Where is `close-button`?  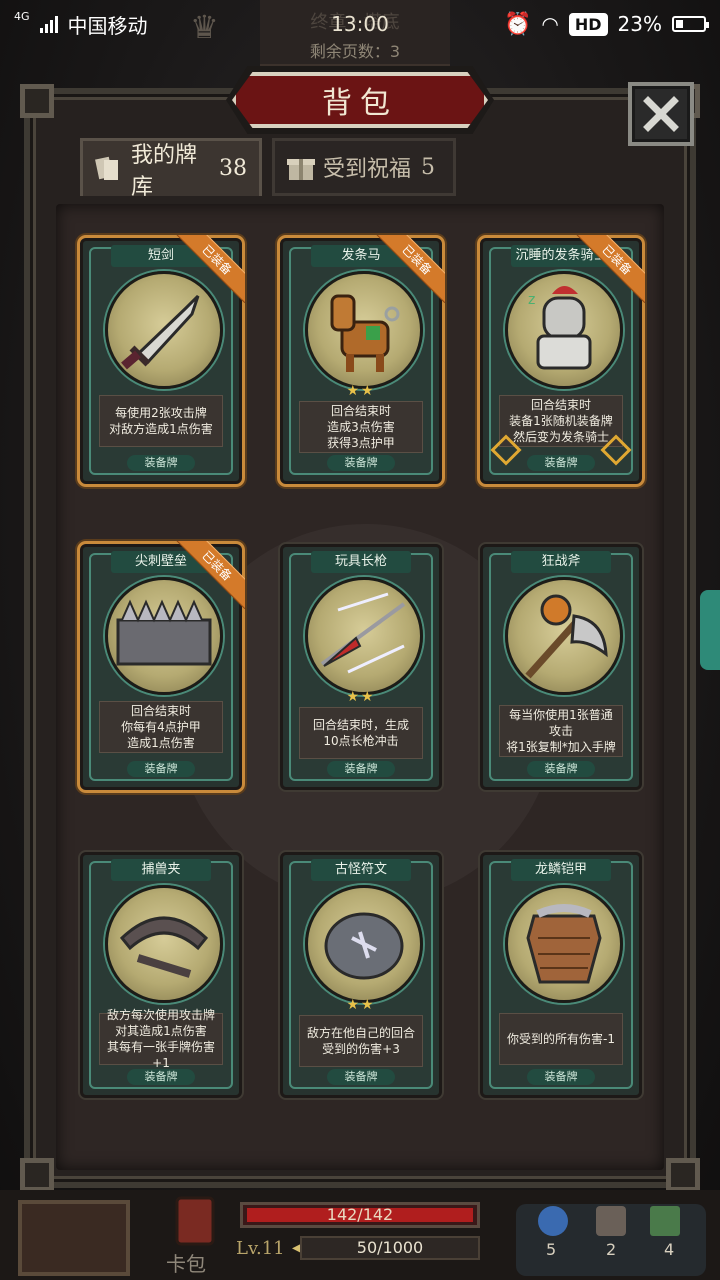
close-button is located at coordinates (661, 114).